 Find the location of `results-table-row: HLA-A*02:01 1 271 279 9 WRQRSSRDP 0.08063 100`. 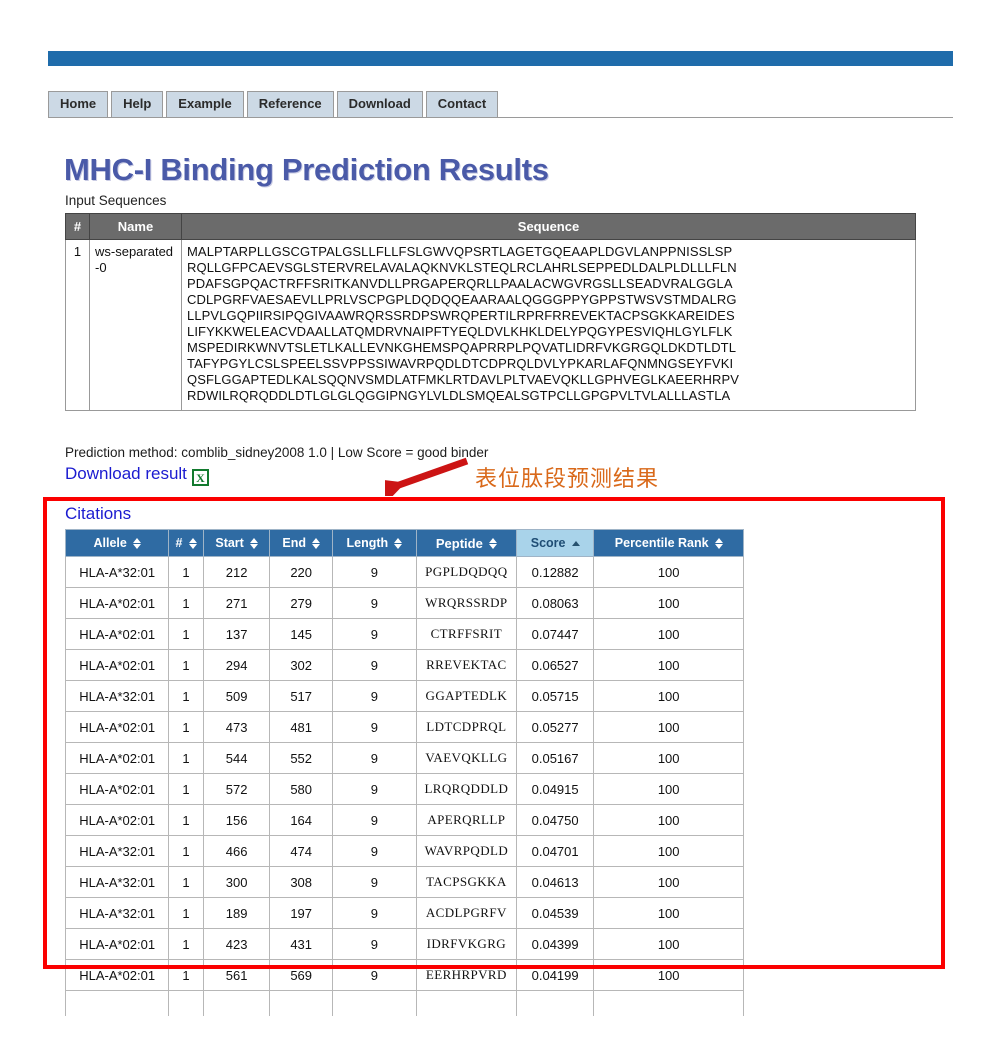

results-table-row: HLA-A*02:01 1 271 279 9 WRQRSSRDP 0.08063 100 is located at coordinates (404, 603).